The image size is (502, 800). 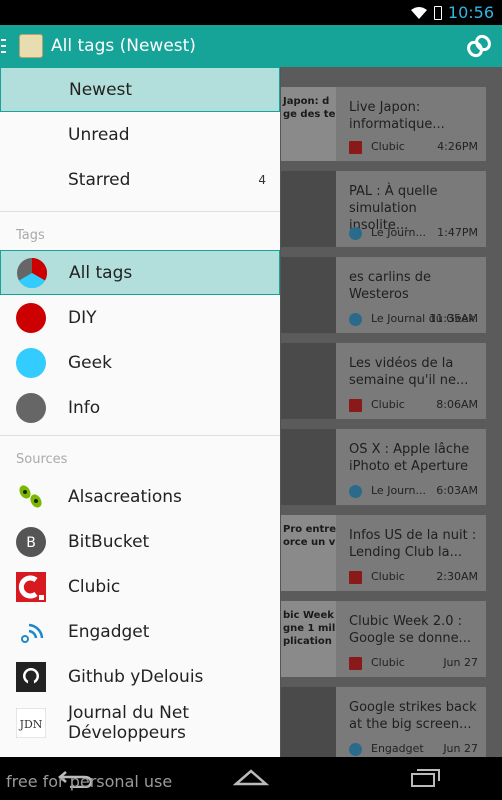 I want to click on tag-label: Geek, so click(x=90, y=362).